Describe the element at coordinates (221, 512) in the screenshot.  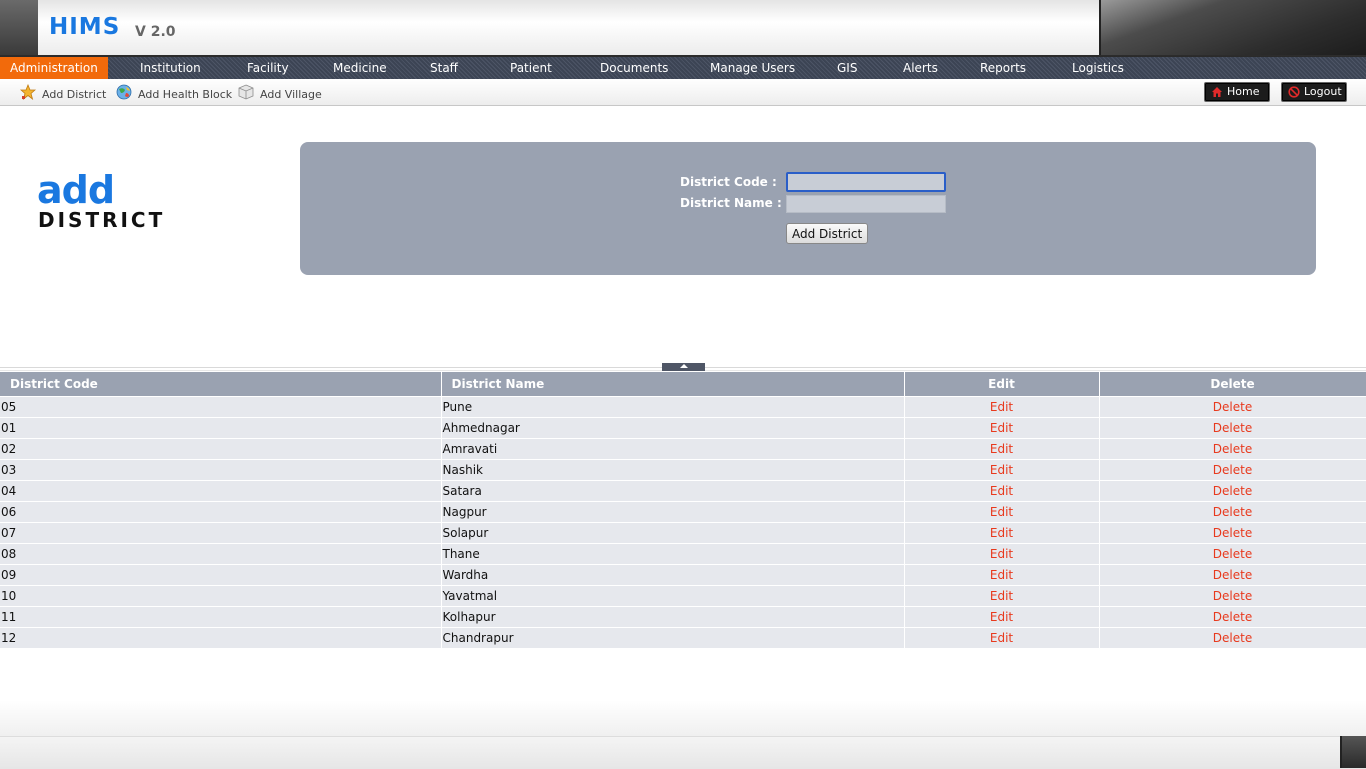
I see `district-code-cell: 06` at that location.